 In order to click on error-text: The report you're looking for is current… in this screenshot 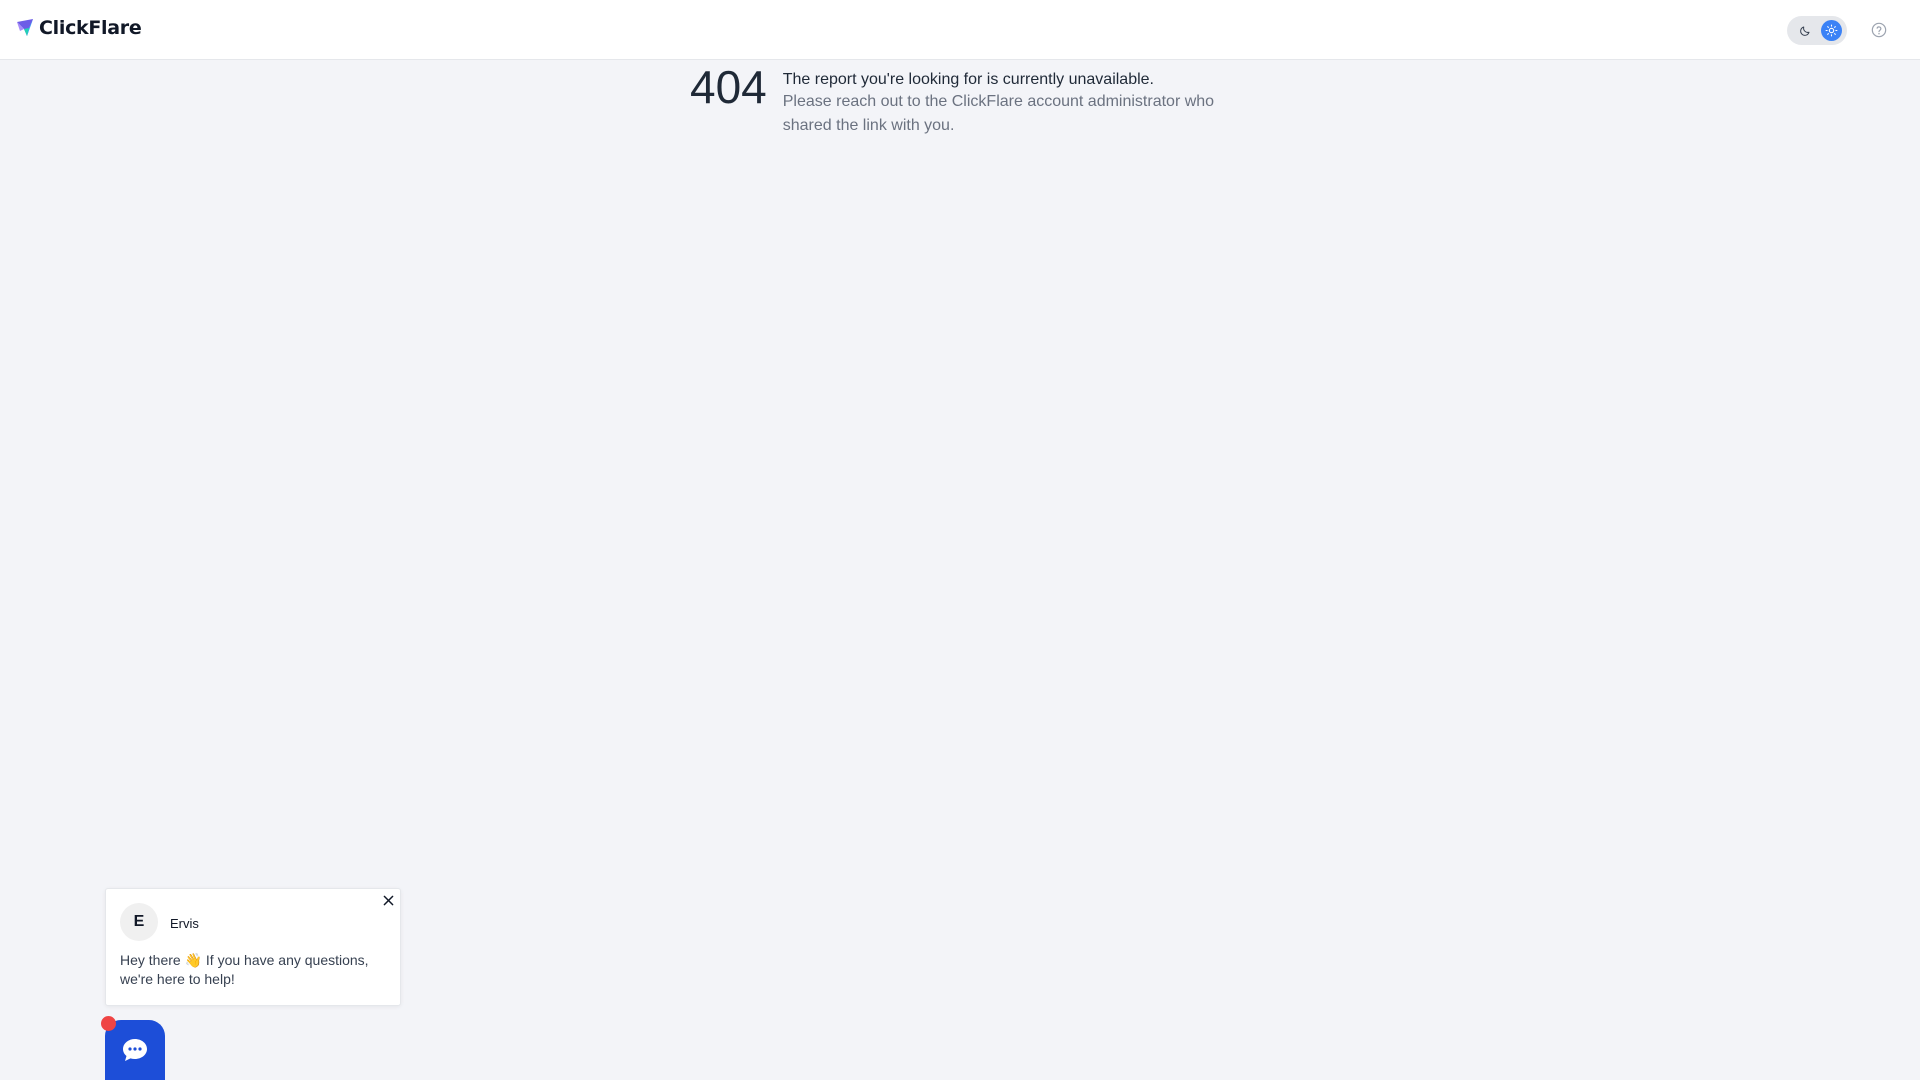, I will do `click(1018, 100)`.